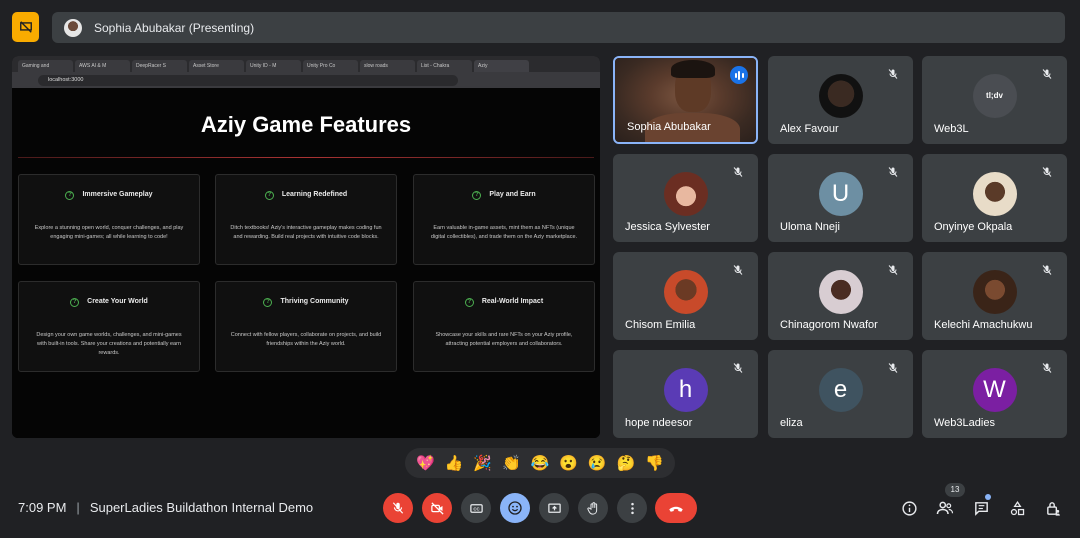  I want to click on participant-tile-jessica: Jessica Sylvester, so click(685, 198).